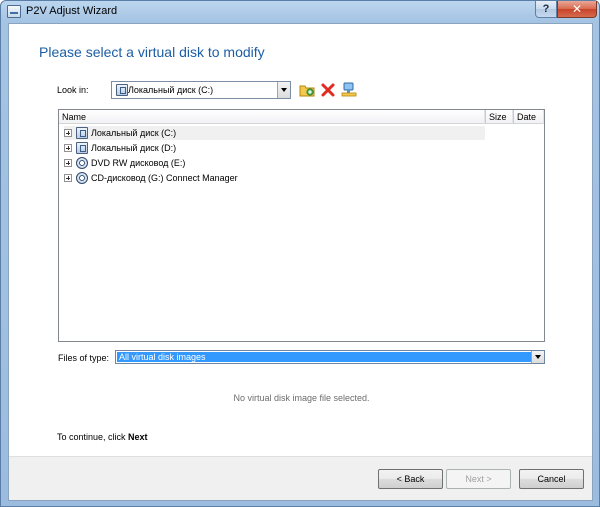 The height and width of the screenshot is (507, 600). What do you see at coordinates (152, 52) in the screenshot?
I see `page-title: Please select a virtual disk to modify` at bounding box center [152, 52].